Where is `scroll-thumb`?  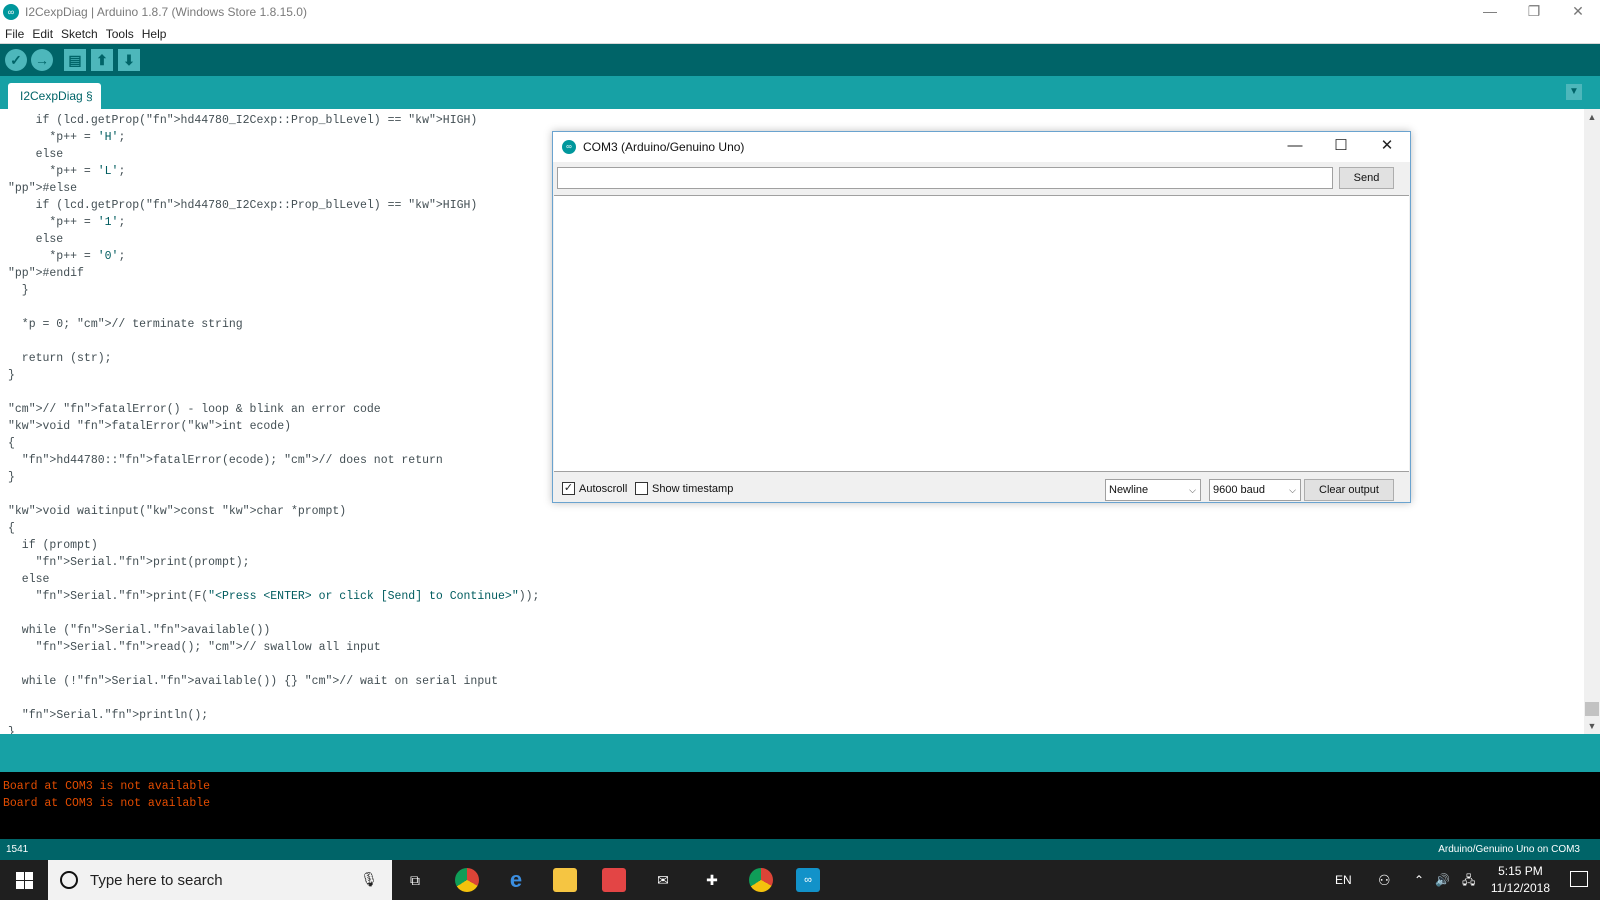 scroll-thumb is located at coordinates (1592, 709).